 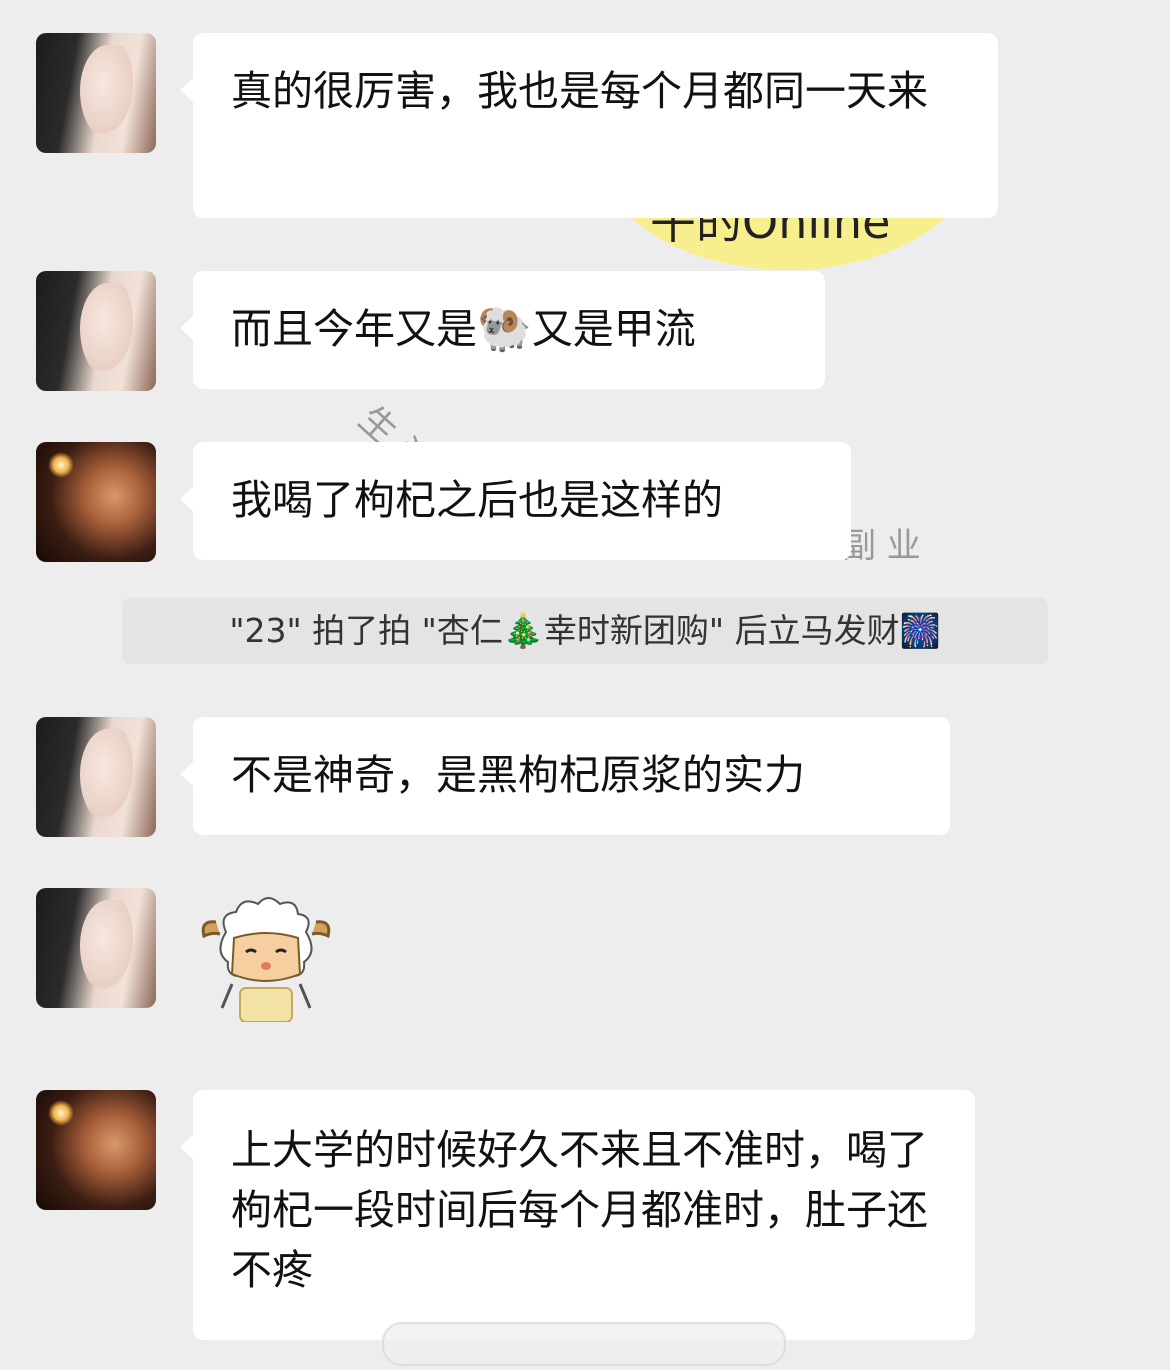 I want to click on firework-icon: 🎆, so click(x=920, y=630).